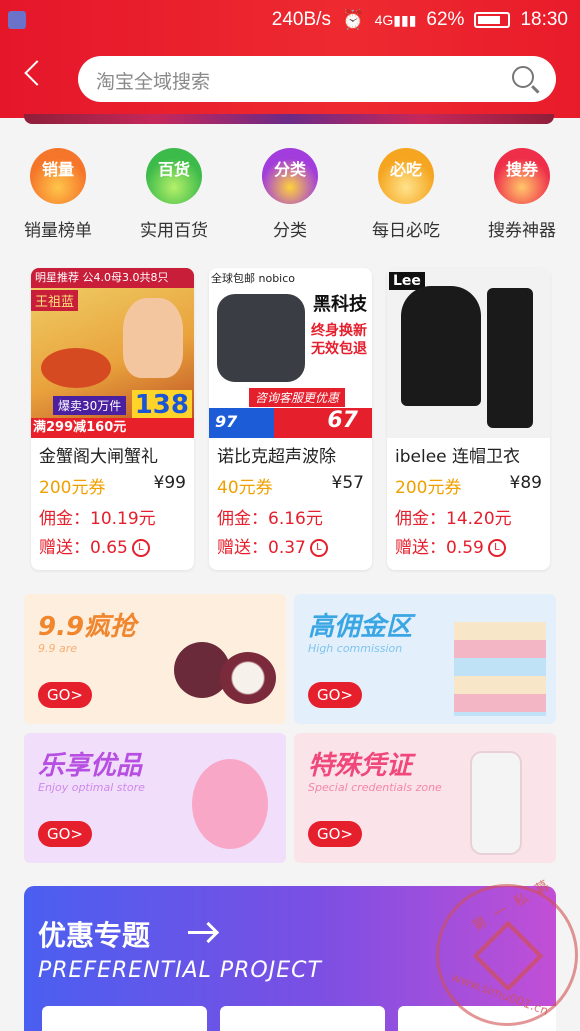 This screenshot has height=1031, width=580. Describe the element at coordinates (202, 932) in the screenshot. I see `arrow-right-icon` at that location.